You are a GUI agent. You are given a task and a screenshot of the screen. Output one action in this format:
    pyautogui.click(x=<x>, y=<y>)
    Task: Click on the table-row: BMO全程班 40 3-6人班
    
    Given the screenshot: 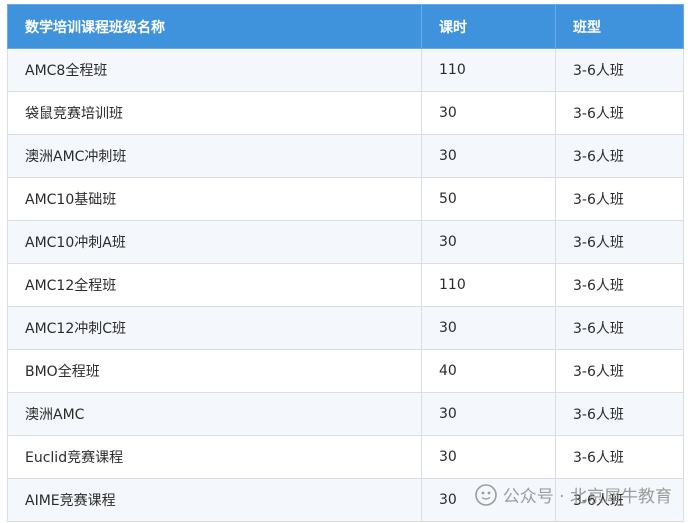 What is the action you would take?
    pyautogui.click(x=345, y=371)
    